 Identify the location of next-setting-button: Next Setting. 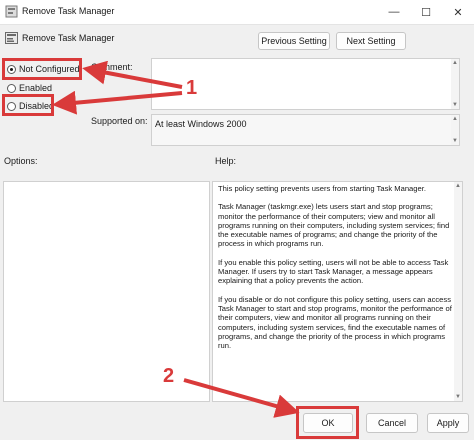
(371, 41).